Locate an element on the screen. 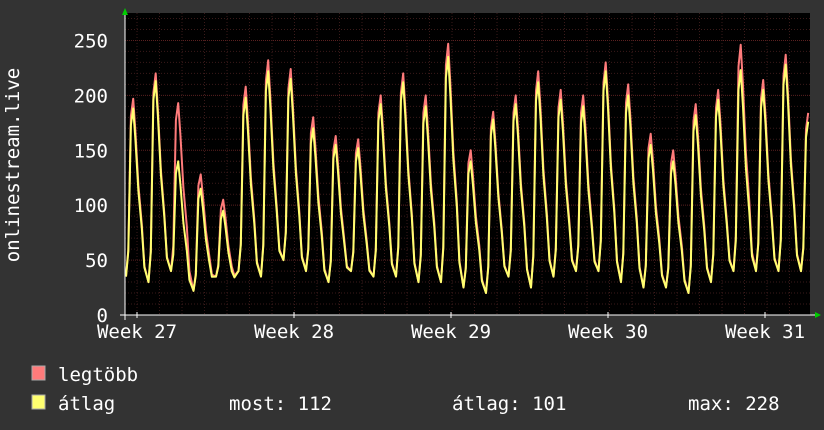 The height and width of the screenshot is (430, 824). legend-swatch-atlag is located at coordinates (38, 402).